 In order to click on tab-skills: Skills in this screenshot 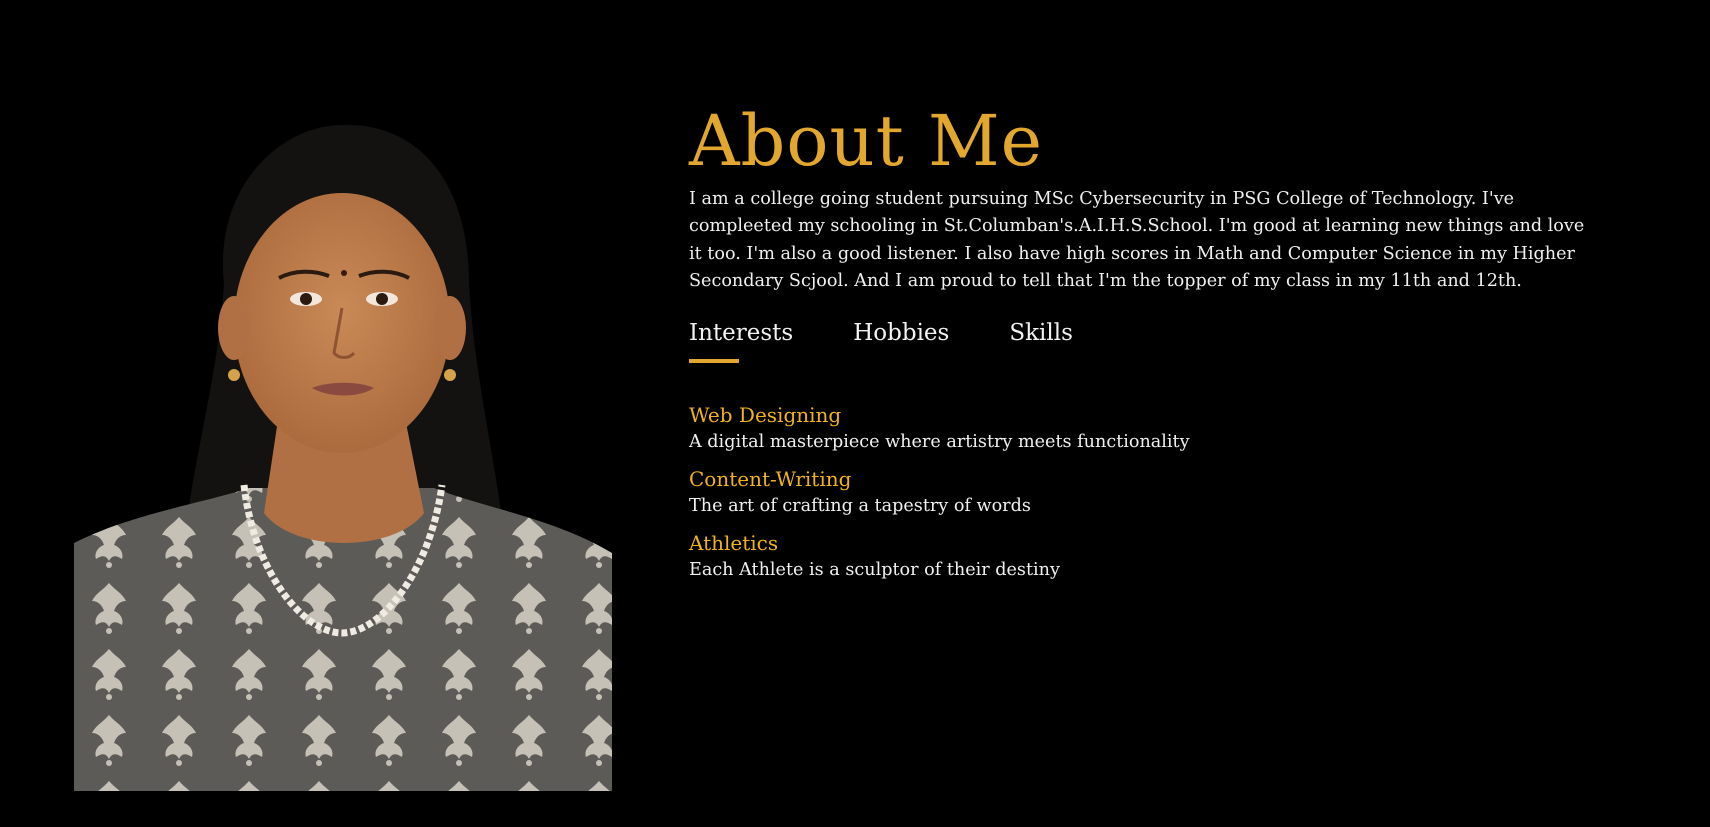, I will do `click(1041, 338)`.